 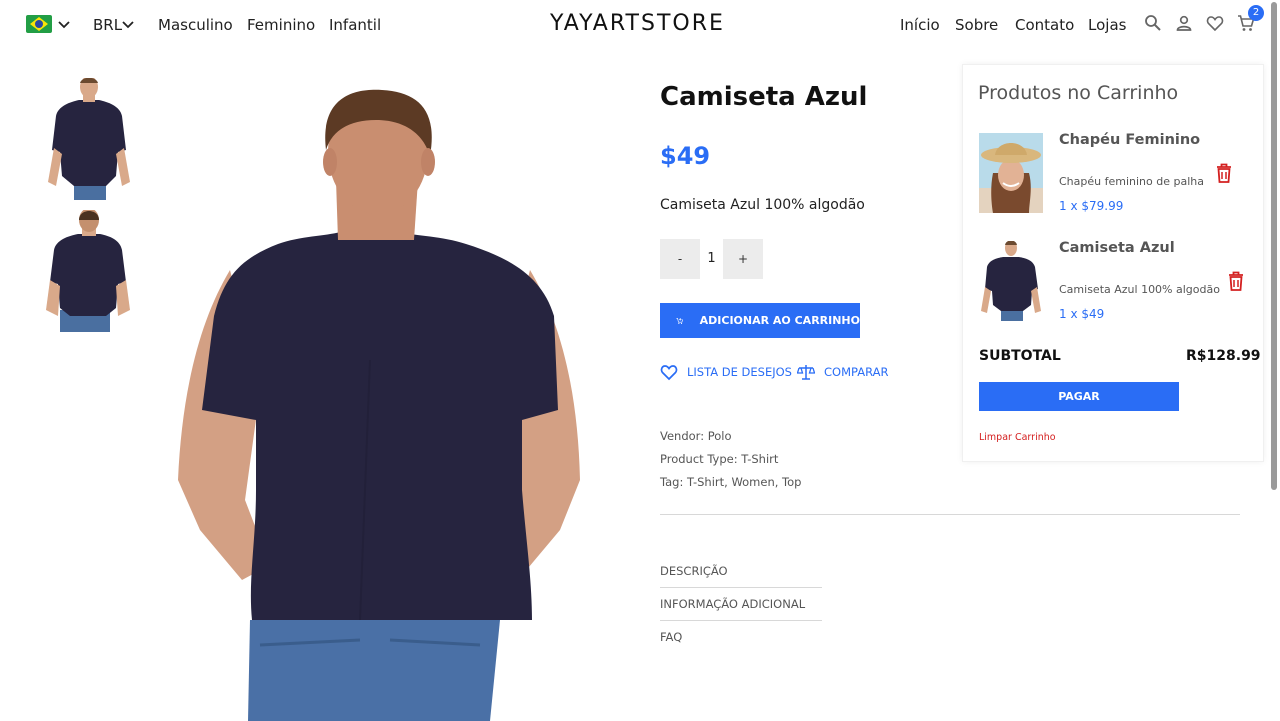 What do you see at coordinates (1091, 206) in the screenshot?
I see `cart-item-qty-price: 1 x $79.99` at bounding box center [1091, 206].